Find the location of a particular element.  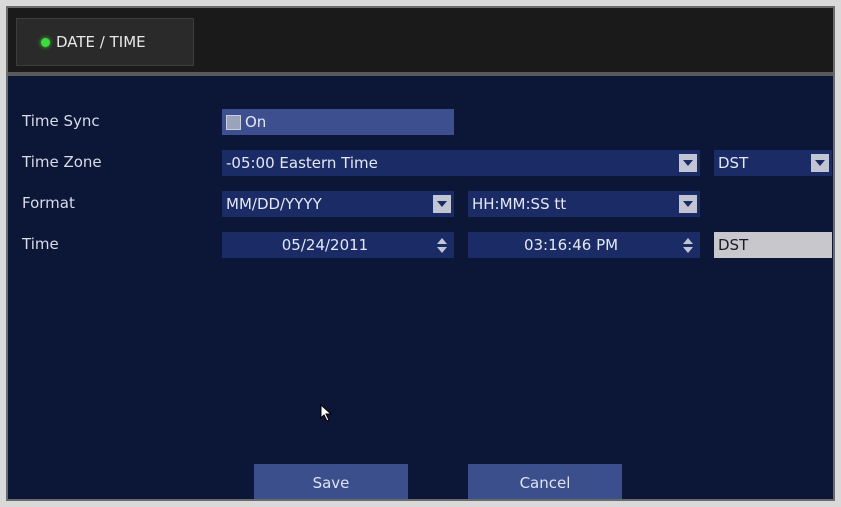

status-dot-icon is located at coordinates (45, 42).